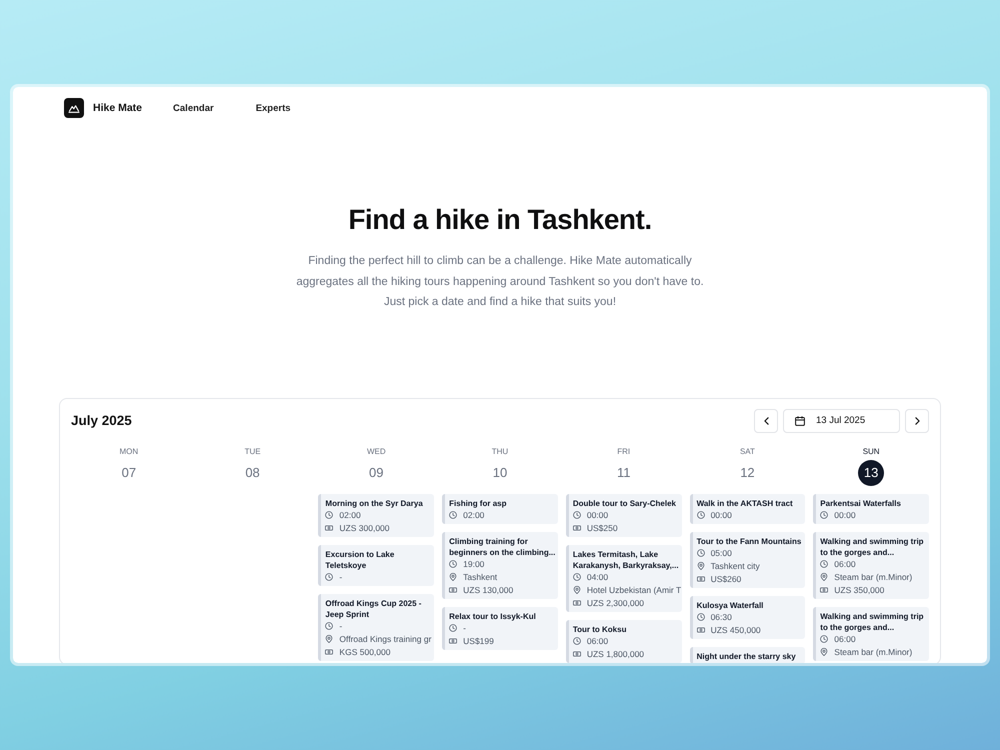  I want to click on weekday-label: FRI, so click(623, 451).